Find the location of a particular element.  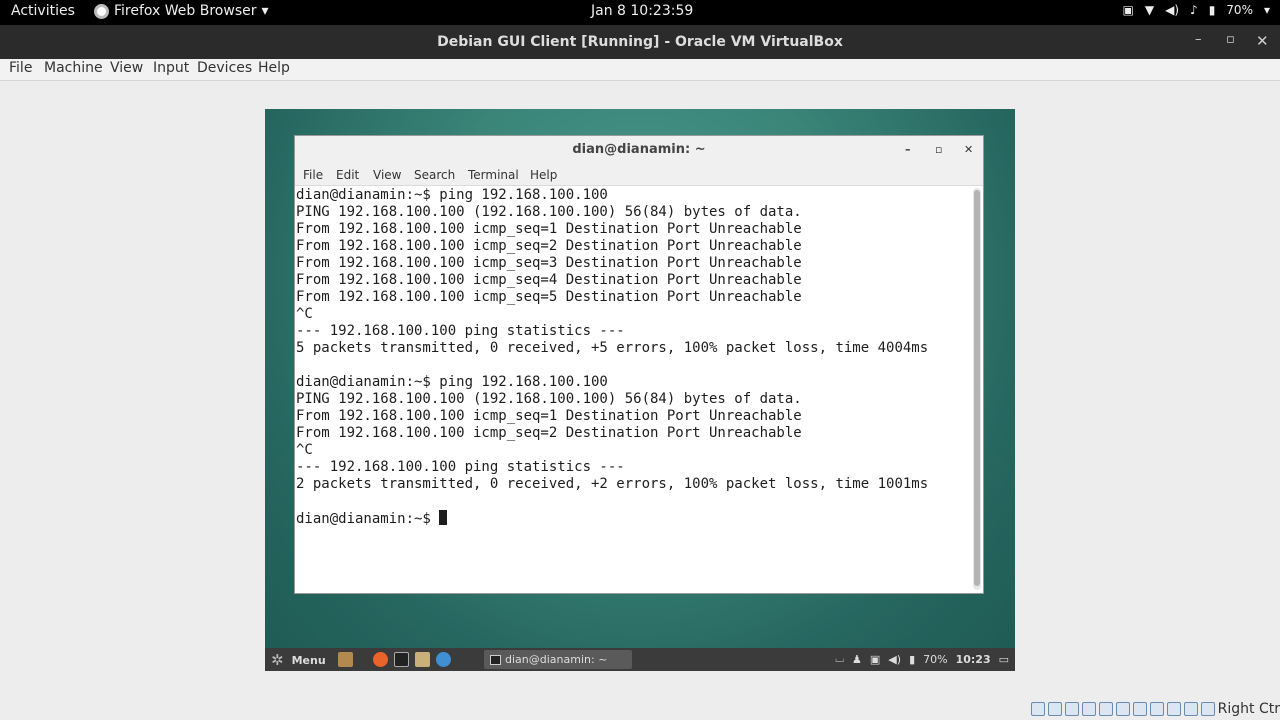

vbox-menubar: File Machine View Input Devices Help is located at coordinates (640, 70).